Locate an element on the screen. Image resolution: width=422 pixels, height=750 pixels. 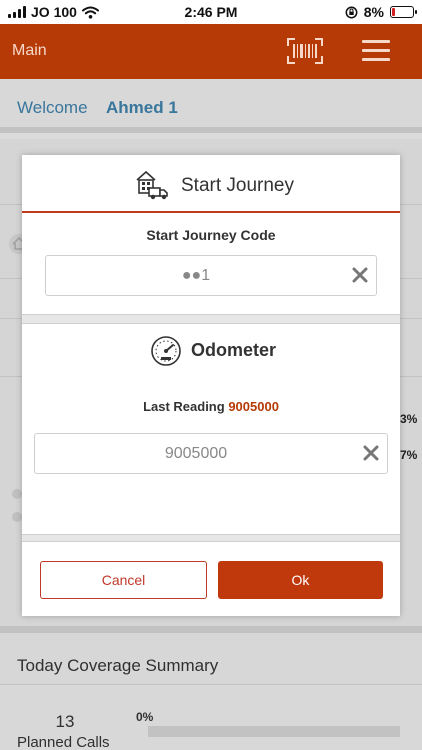
status-bar: JO 100 2:46 PM 8% is located at coordinates (211, 12).